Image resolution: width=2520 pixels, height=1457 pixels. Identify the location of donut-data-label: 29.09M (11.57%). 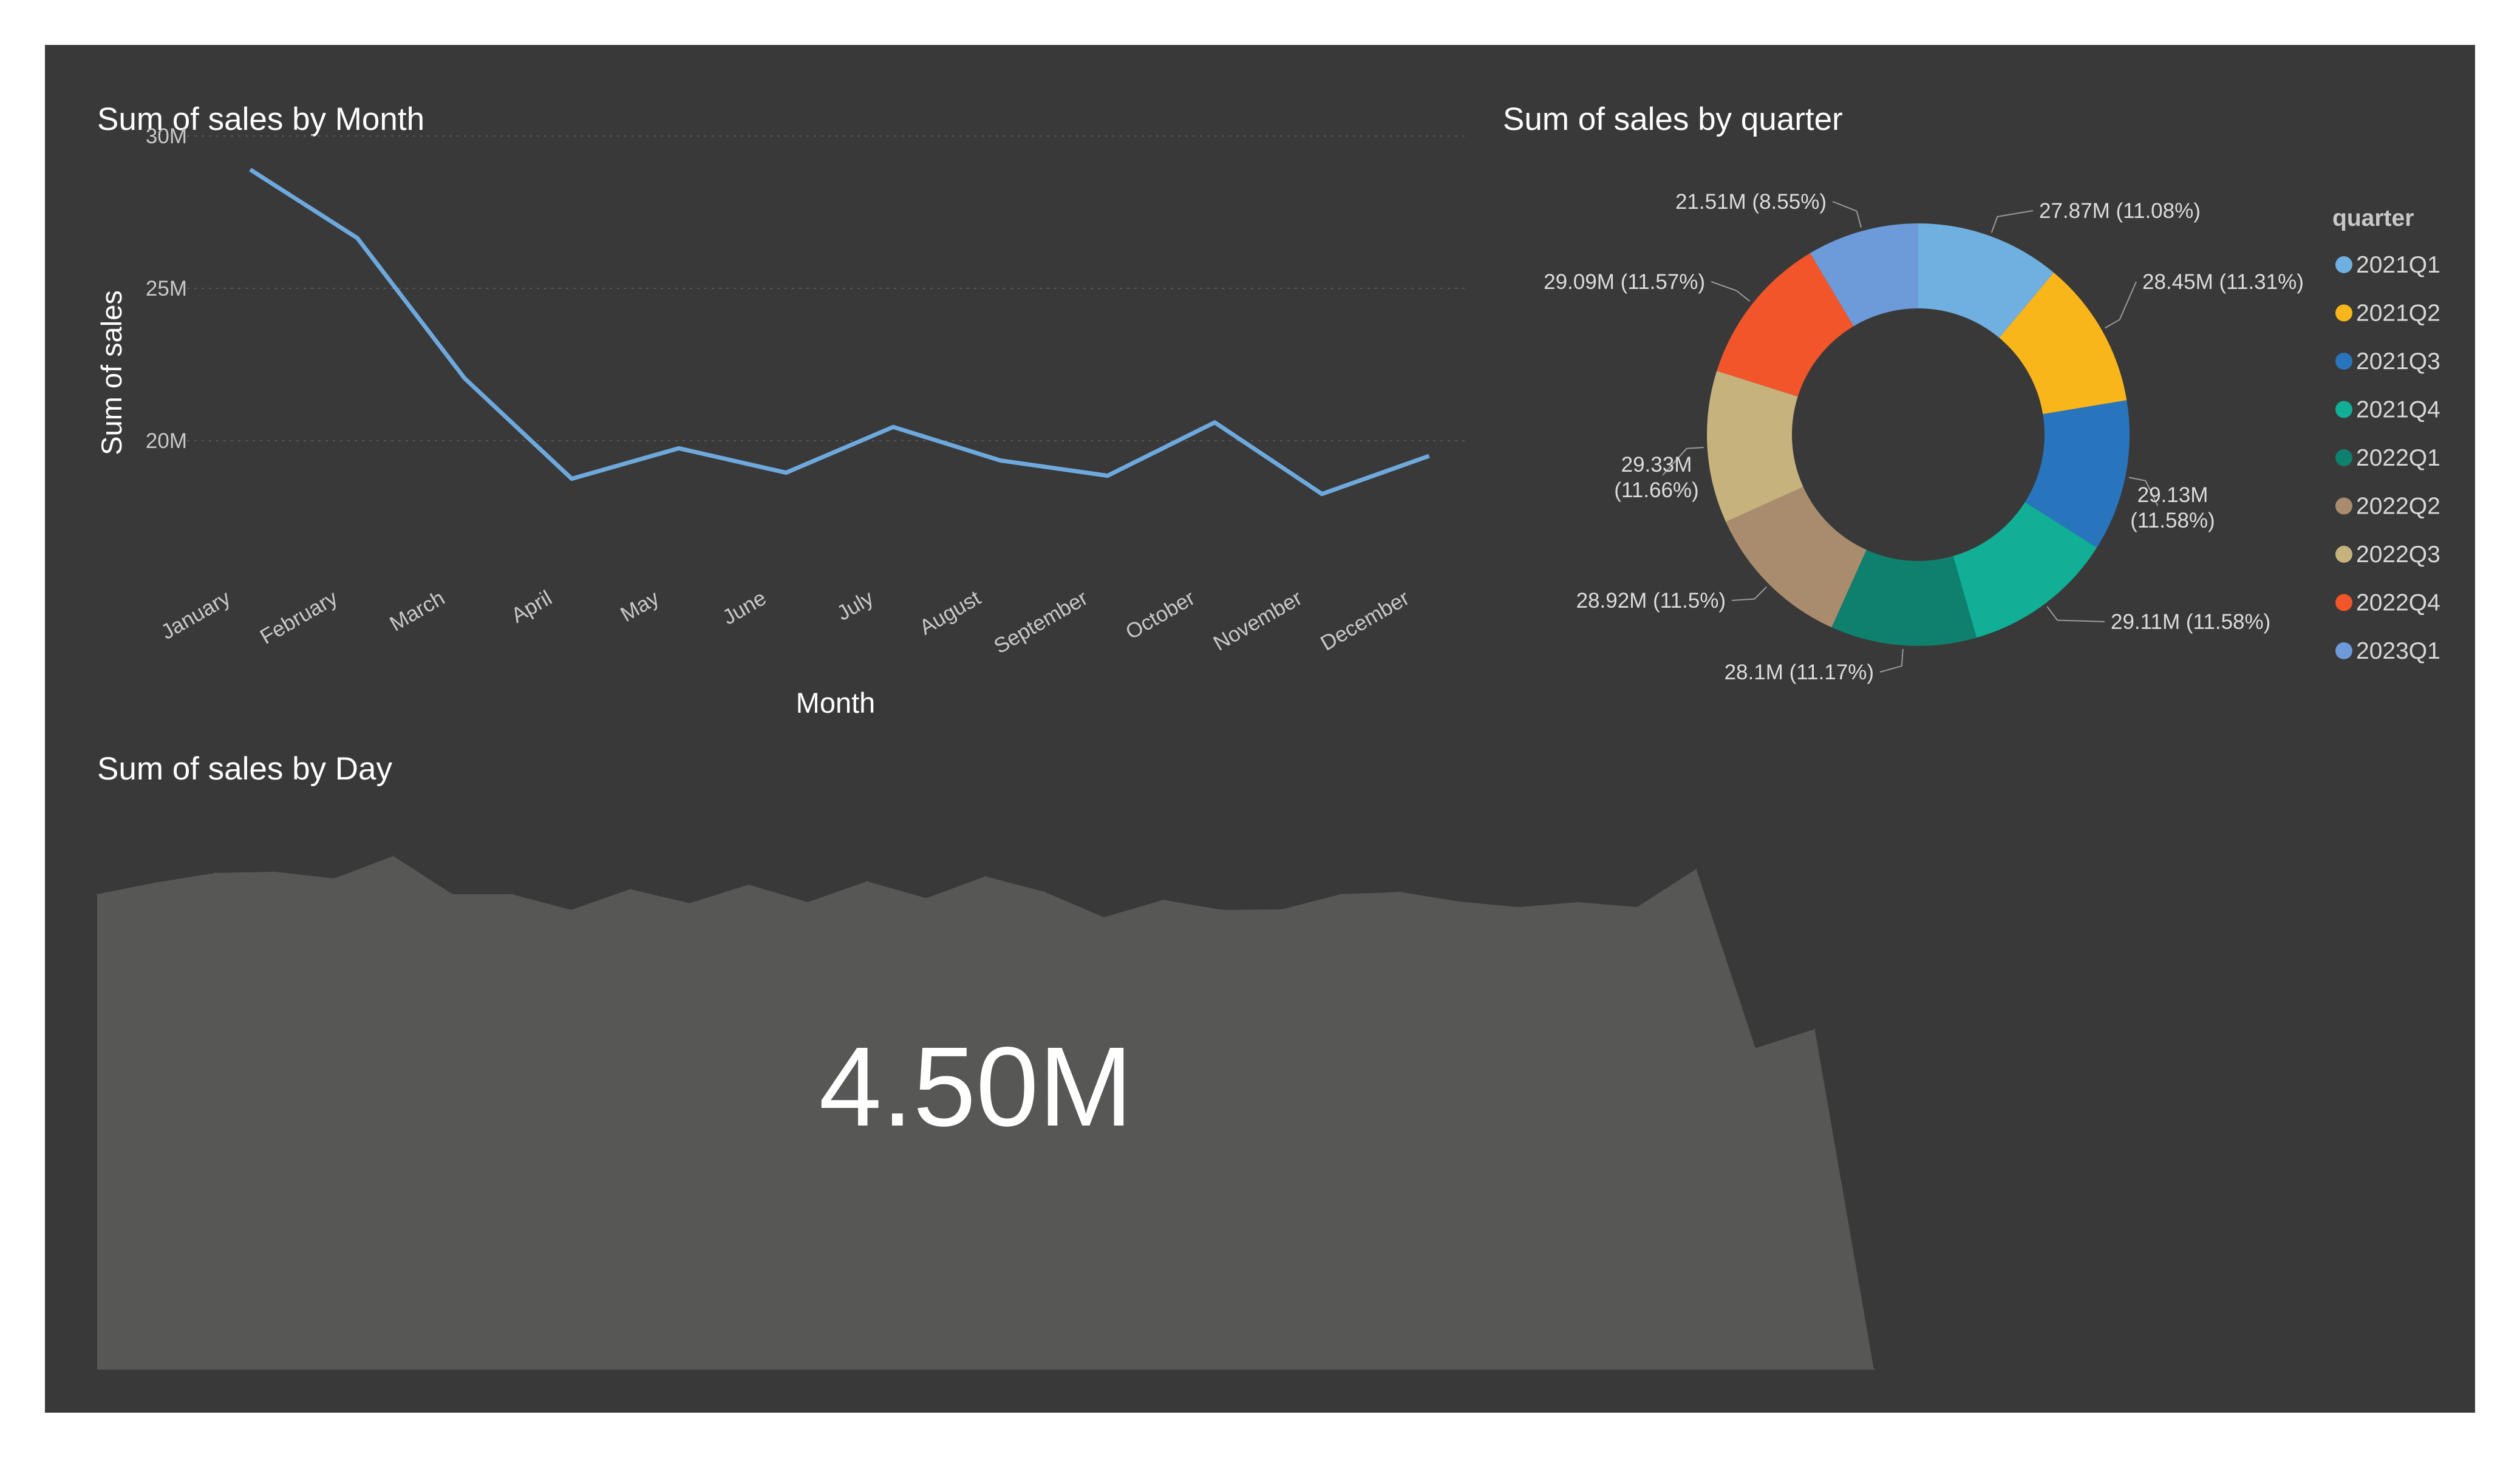
(1624, 282).